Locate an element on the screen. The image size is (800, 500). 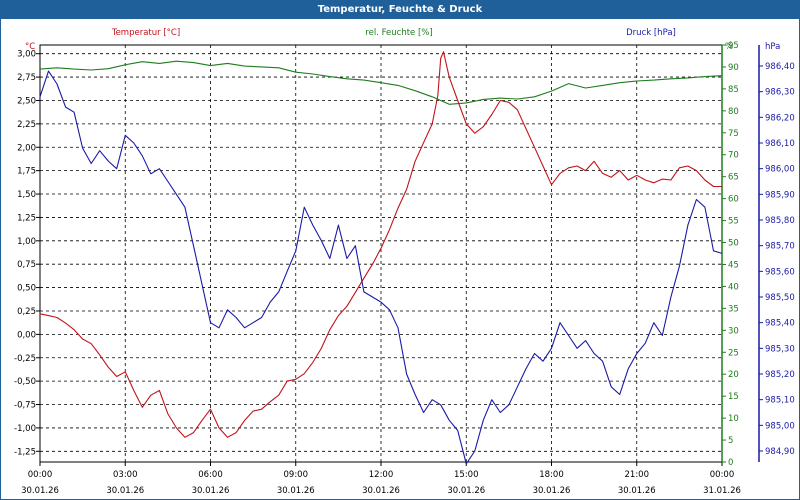
temperature-tick-label: -1,25 is located at coordinates (25, 452).